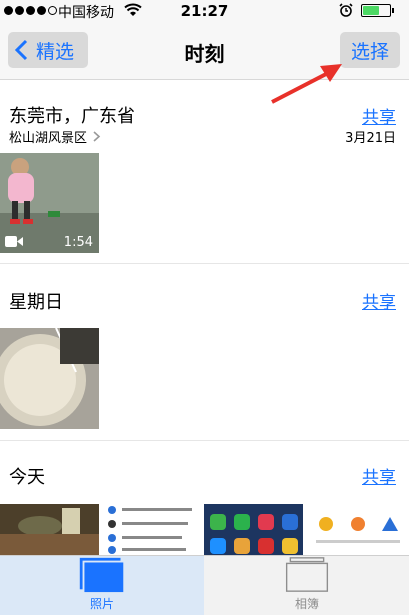 Image resolution: width=409 pixels, height=615 pixels. Describe the element at coordinates (14, 241) in the screenshot. I see `video-camera-icon` at that location.